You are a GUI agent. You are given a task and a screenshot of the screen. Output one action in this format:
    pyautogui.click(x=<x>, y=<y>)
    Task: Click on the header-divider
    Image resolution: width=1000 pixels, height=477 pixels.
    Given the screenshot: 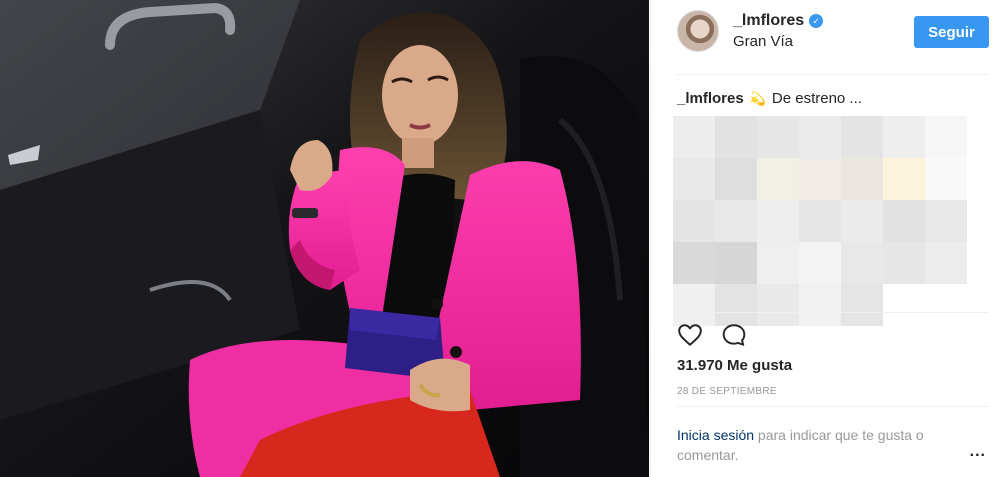 What is the action you would take?
    pyautogui.click(x=833, y=74)
    